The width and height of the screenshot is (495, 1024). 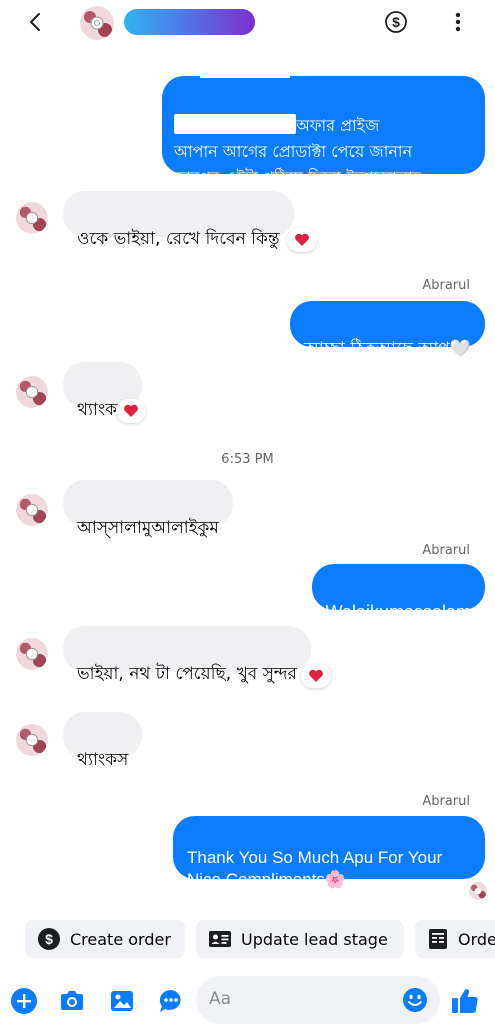 What do you see at coordinates (478, 891) in the screenshot?
I see `seen-avatar` at bounding box center [478, 891].